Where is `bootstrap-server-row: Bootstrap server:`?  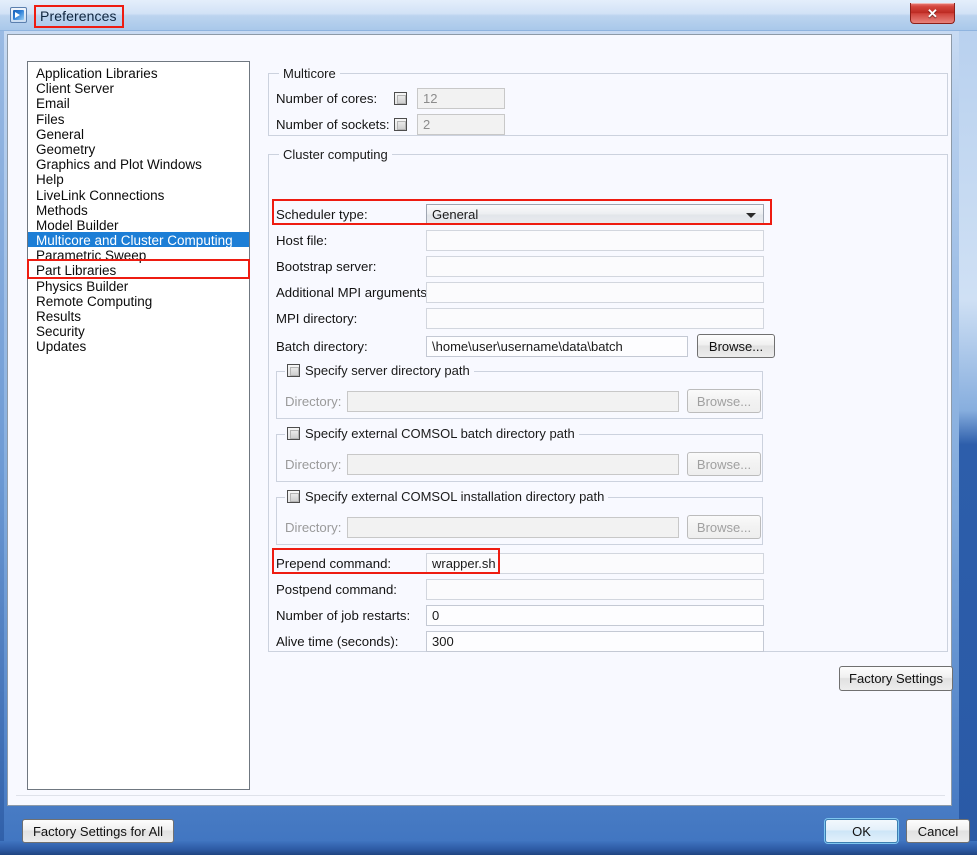
bootstrap-server-row: Bootstrap server: is located at coordinates (520, 266).